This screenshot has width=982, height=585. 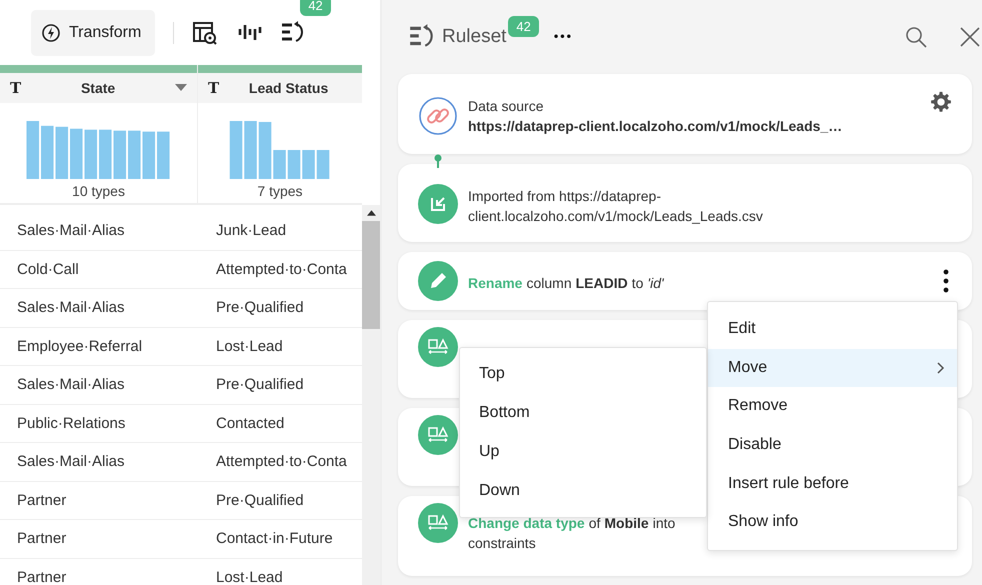 What do you see at coordinates (970, 37) in the screenshot?
I see `close-icon` at bounding box center [970, 37].